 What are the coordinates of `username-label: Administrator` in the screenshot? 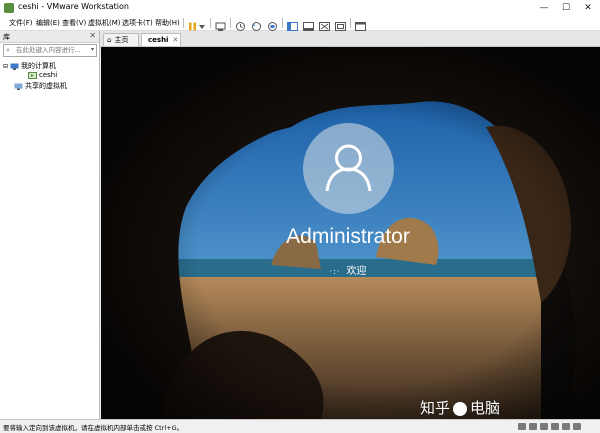 It's located at (348, 236).